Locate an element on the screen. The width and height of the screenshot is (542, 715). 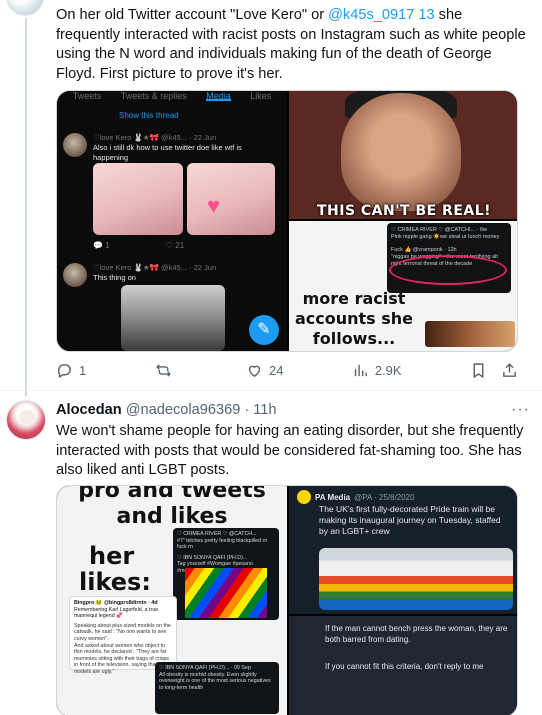
tweet-actions: 1 24 2.9K is located at coordinates (287, 370).